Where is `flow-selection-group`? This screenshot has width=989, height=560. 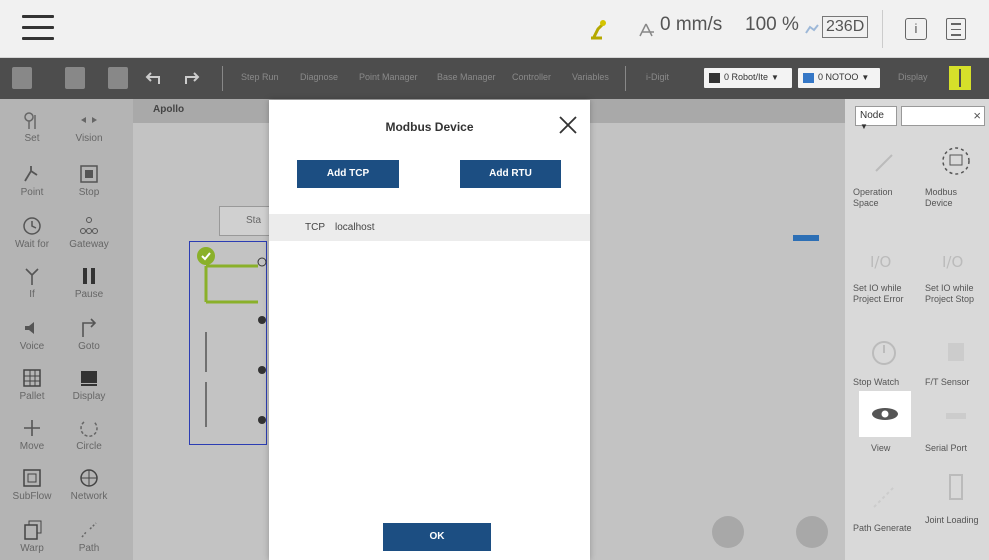 flow-selection-group is located at coordinates (228, 343).